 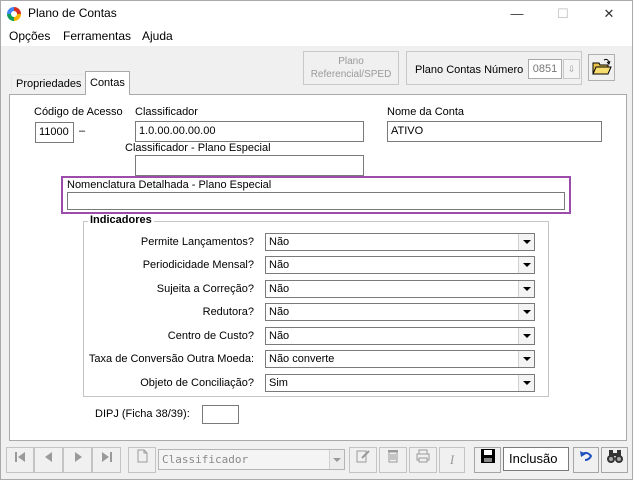 I want to click on plano-contas-numero-label: Plano Contas Número, so click(x=469, y=70).